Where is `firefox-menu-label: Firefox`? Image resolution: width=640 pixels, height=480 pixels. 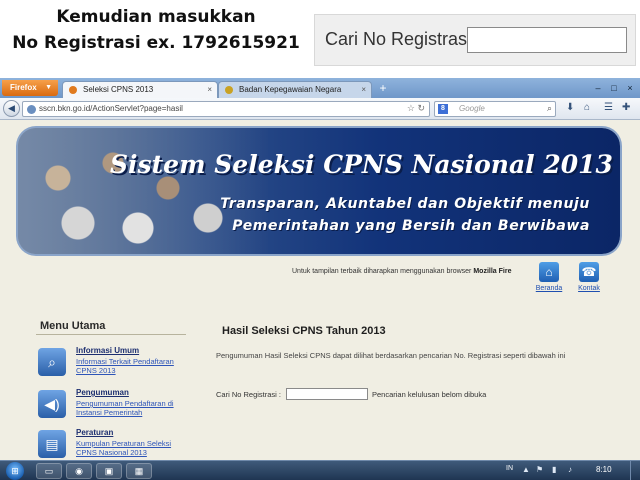
firefox-menu-label: Firefox is located at coordinates (23, 87).